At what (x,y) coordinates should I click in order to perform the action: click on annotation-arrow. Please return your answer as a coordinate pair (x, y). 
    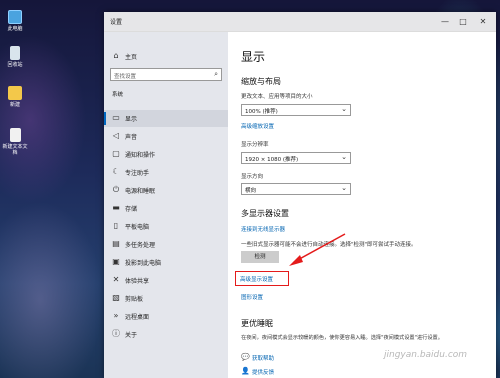
    Looking at the image, I should click on (317, 249).